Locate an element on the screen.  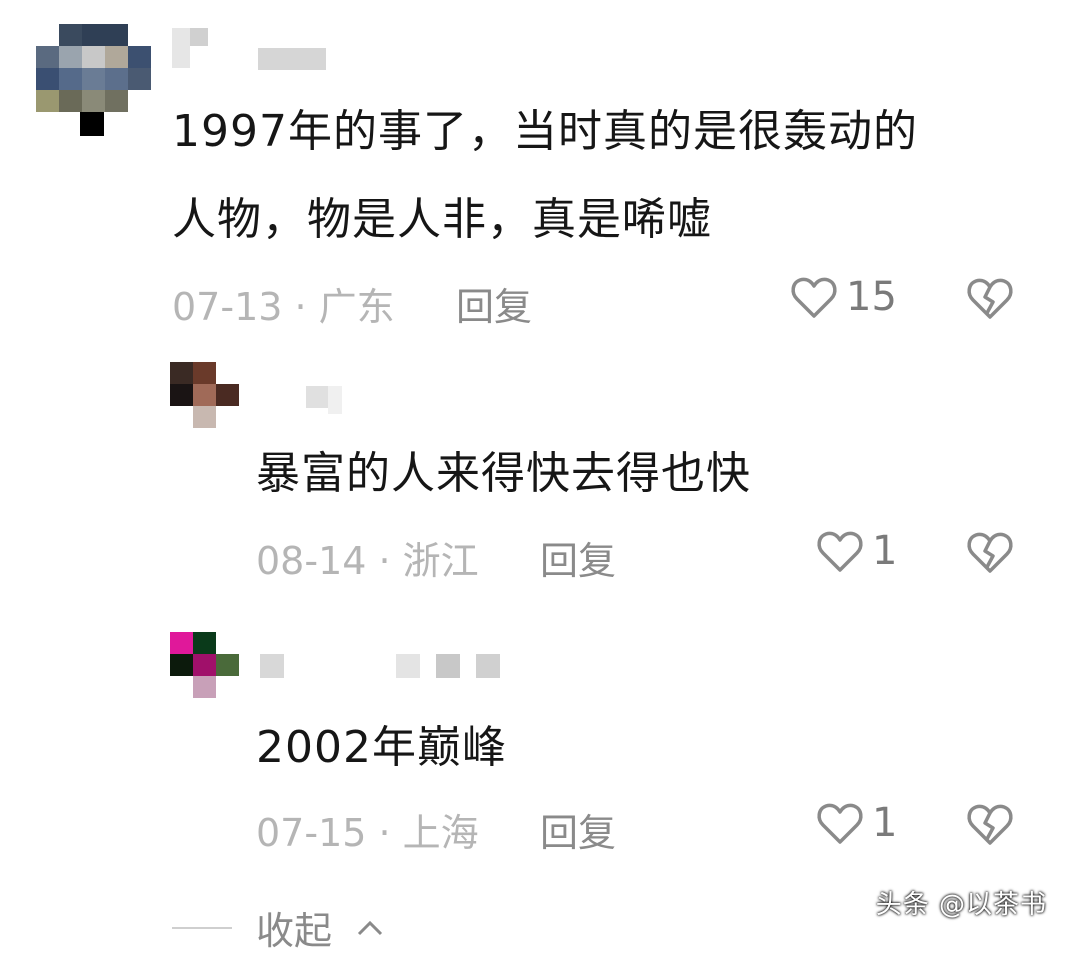
comment-date-location: 08-14 · 浙江 is located at coordinates (367, 561).